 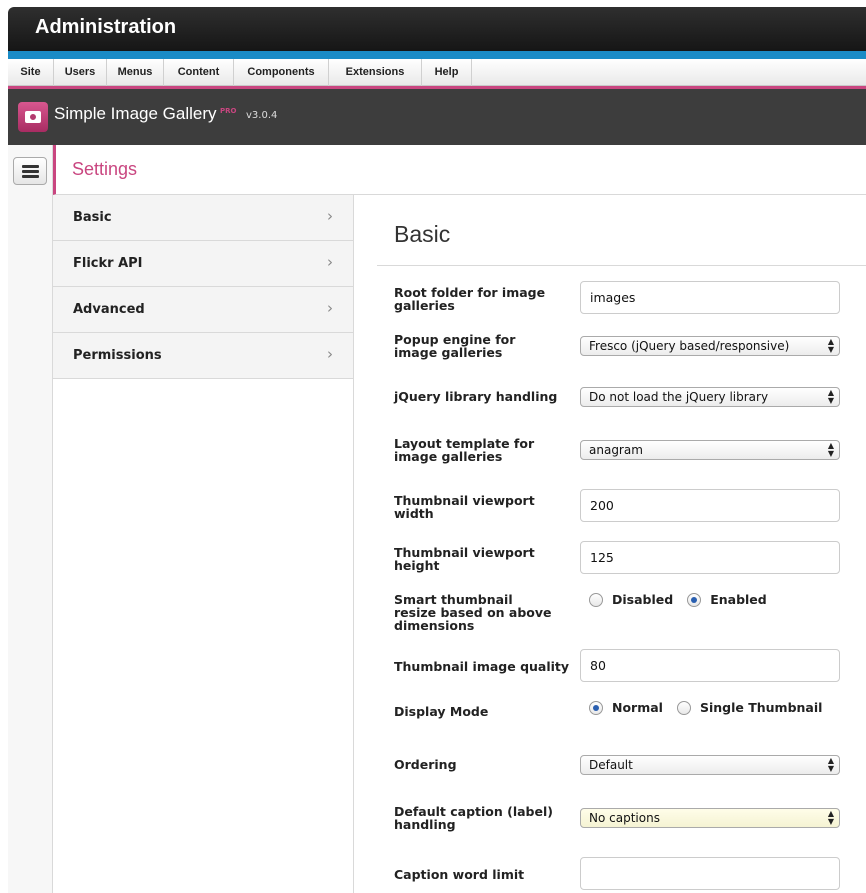 What do you see at coordinates (437, 55) in the screenshot?
I see `header-blue-bar` at bounding box center [437, 55].